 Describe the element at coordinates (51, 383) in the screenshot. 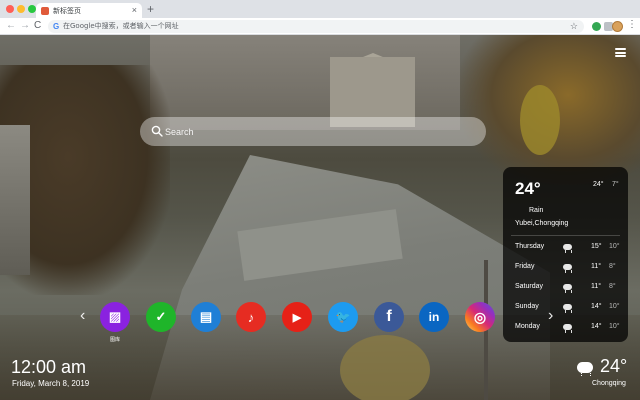

I see `clock-date: Friday, March 8, 2019` at that location.